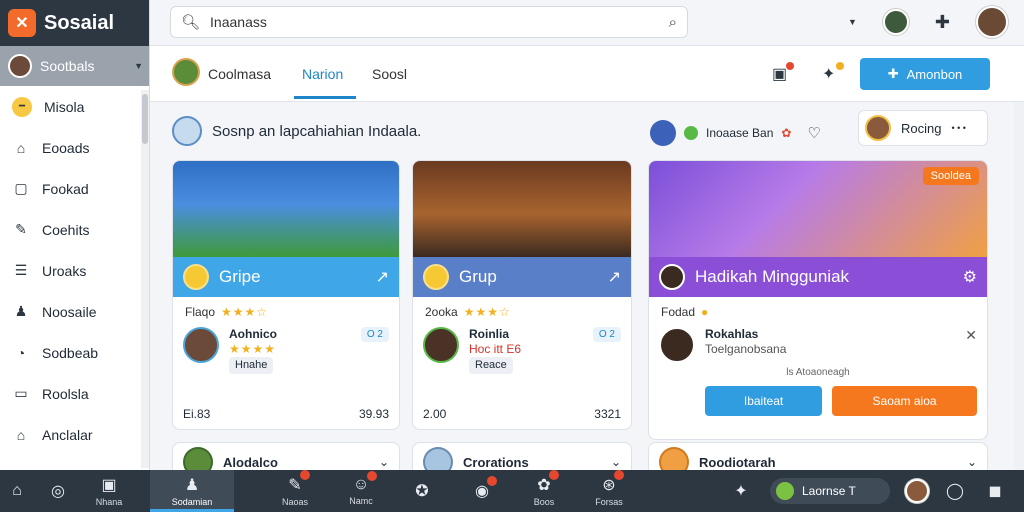  I want to click on nav-inbox: ▣ Nhana, so click(109, 491).